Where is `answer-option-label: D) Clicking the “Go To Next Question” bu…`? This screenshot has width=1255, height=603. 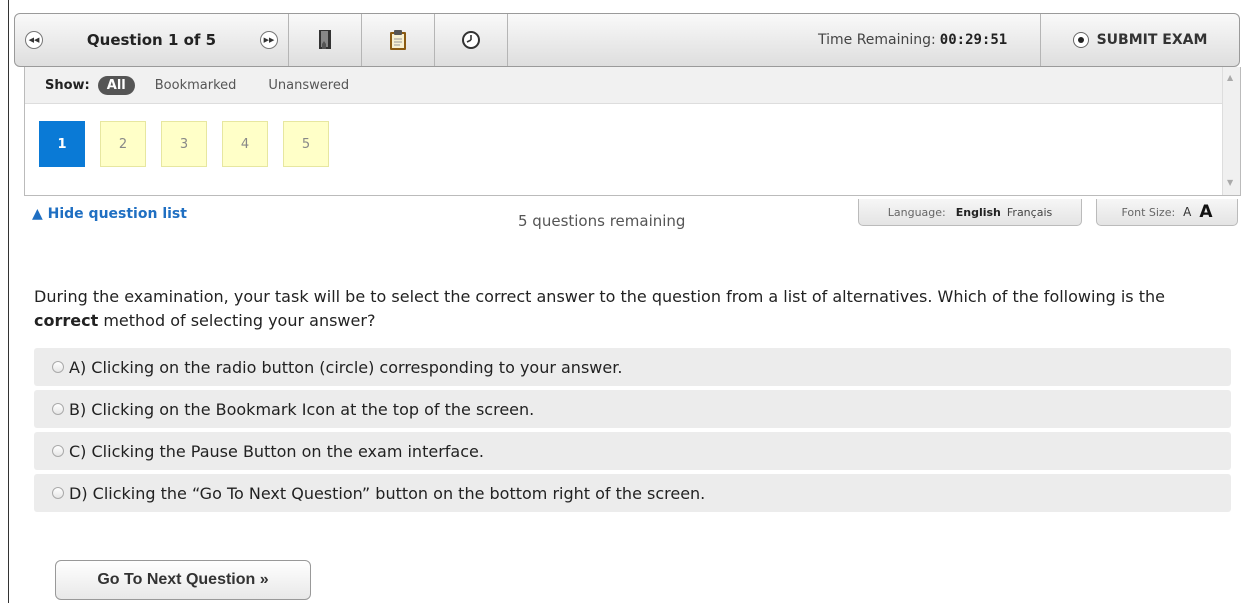
answer-option-label: D) Clicking the “Go To Next Question” bu… is located at coordinates (387, 493).